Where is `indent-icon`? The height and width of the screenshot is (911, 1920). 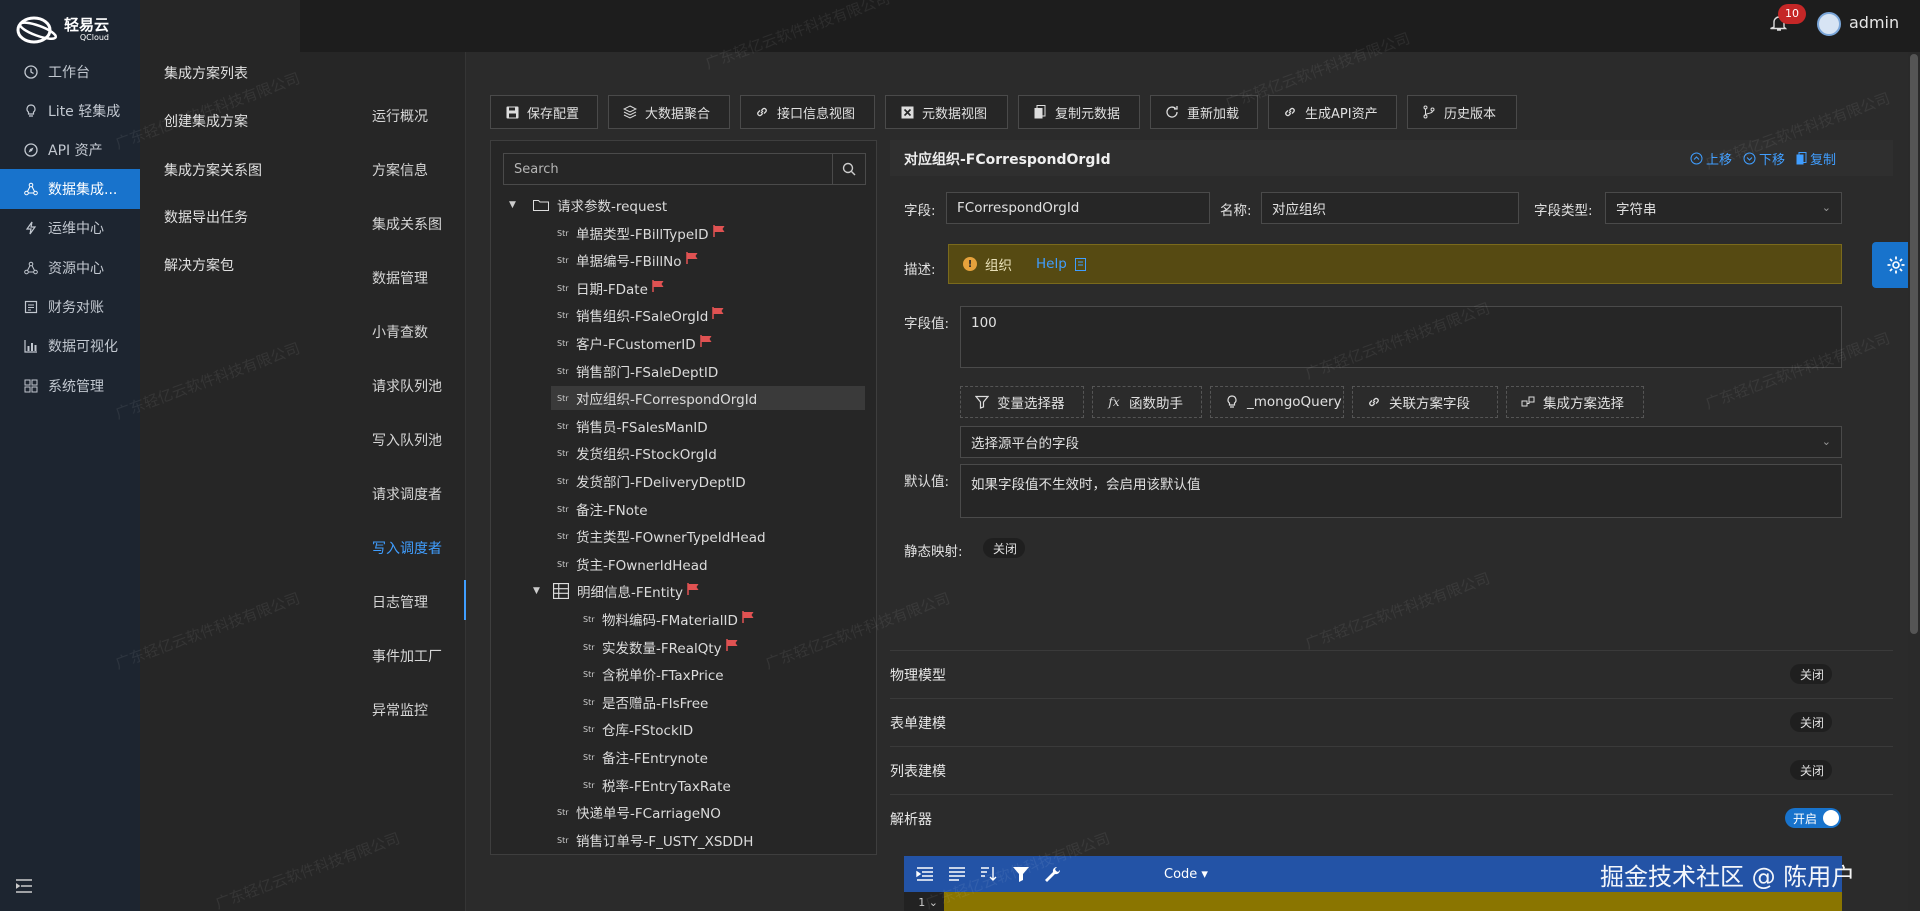 indent-icon is located at coordinates (925, 874).